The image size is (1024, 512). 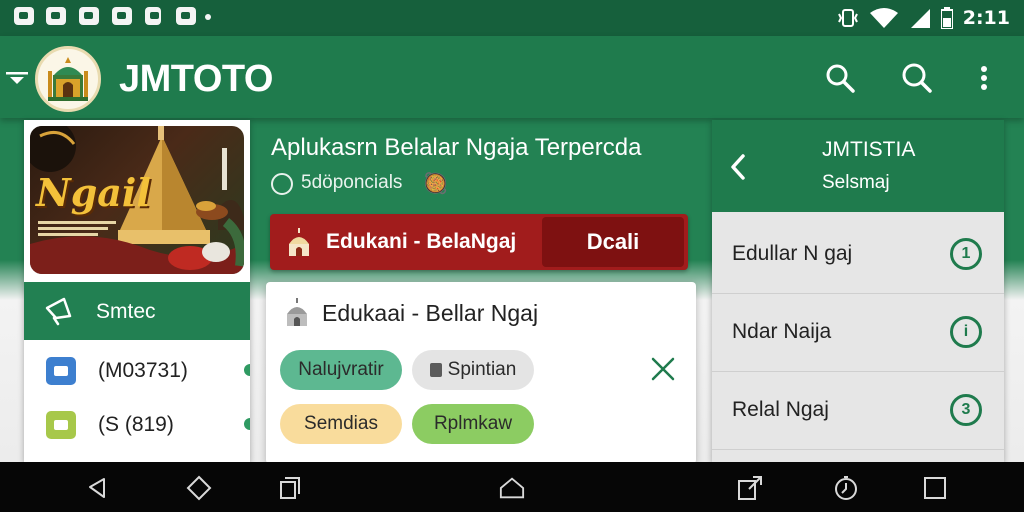 I want to click on chevron-left-icon, so click(x=738, y=167).